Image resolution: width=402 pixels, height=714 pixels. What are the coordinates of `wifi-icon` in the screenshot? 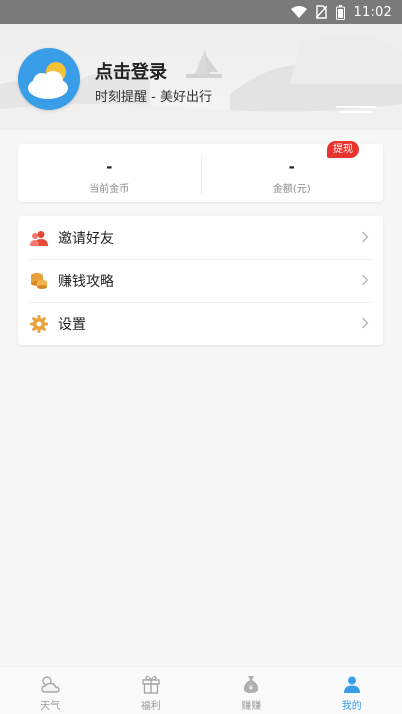 It's located at (298, 12).